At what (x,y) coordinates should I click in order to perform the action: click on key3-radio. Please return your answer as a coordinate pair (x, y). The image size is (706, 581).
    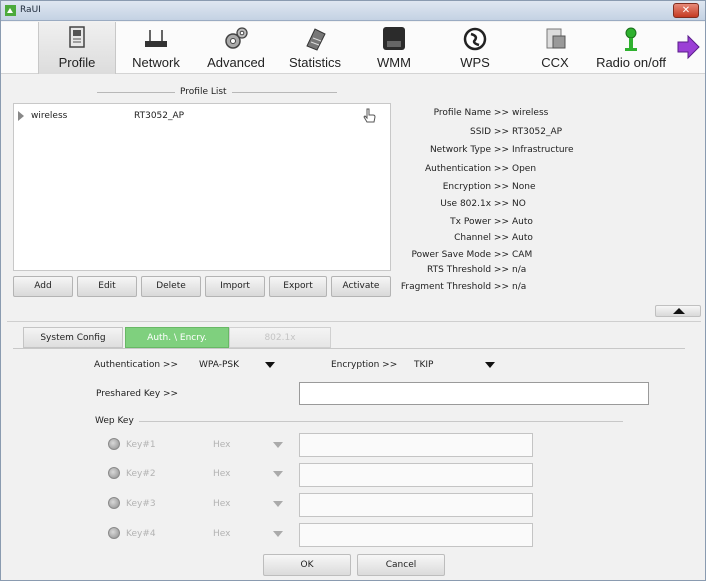
    Looking at the image, I should click on (114, 503).